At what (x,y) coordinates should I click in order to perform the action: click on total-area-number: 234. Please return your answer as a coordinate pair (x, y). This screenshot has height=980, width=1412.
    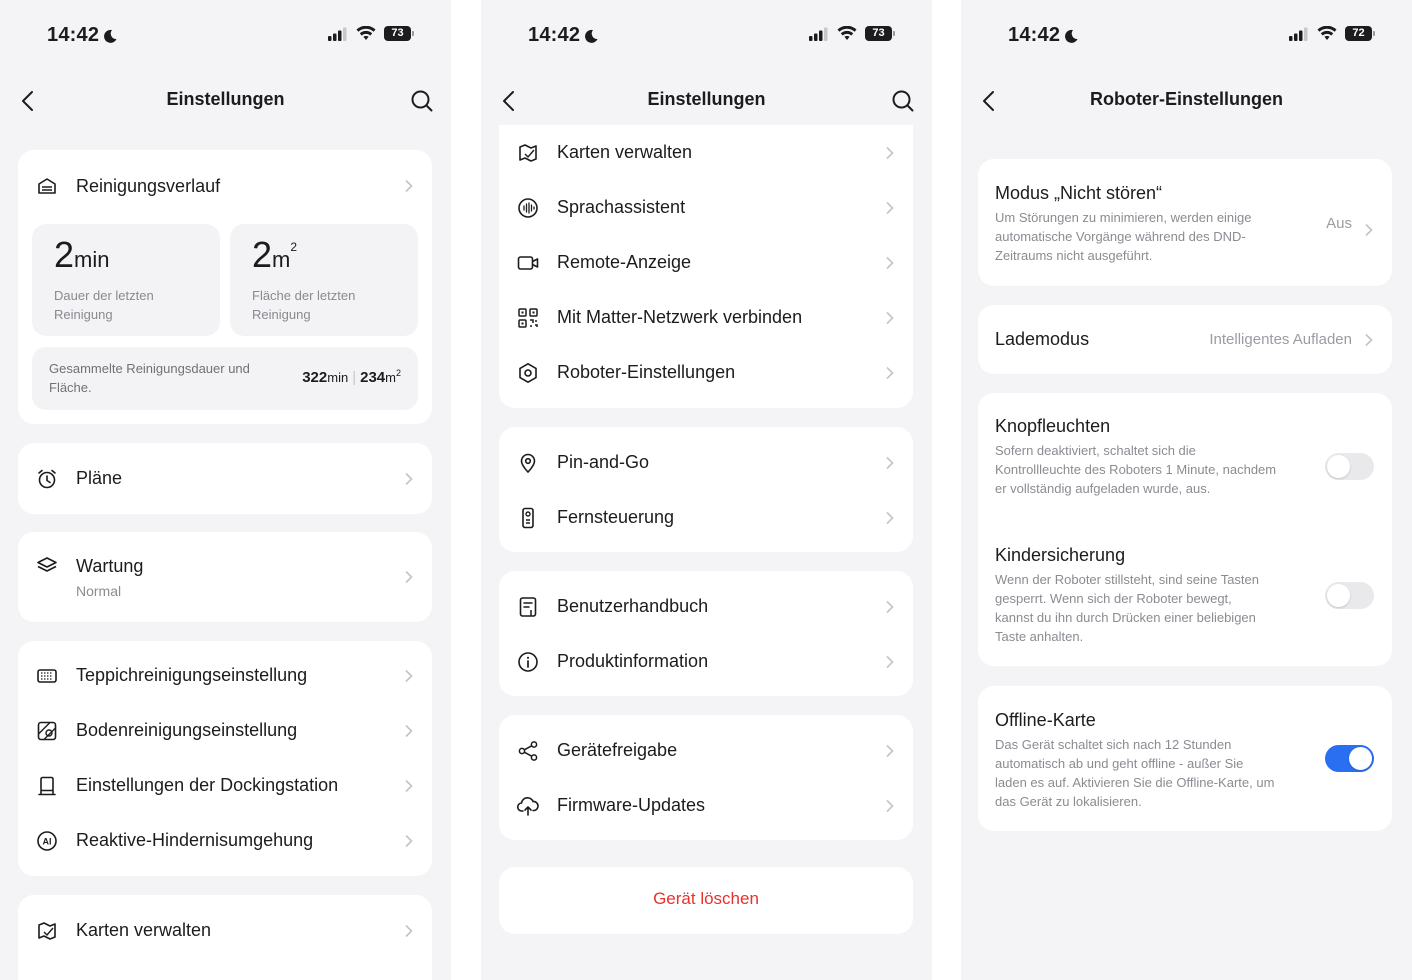
    Looking at the image, I should click on (373, 377).